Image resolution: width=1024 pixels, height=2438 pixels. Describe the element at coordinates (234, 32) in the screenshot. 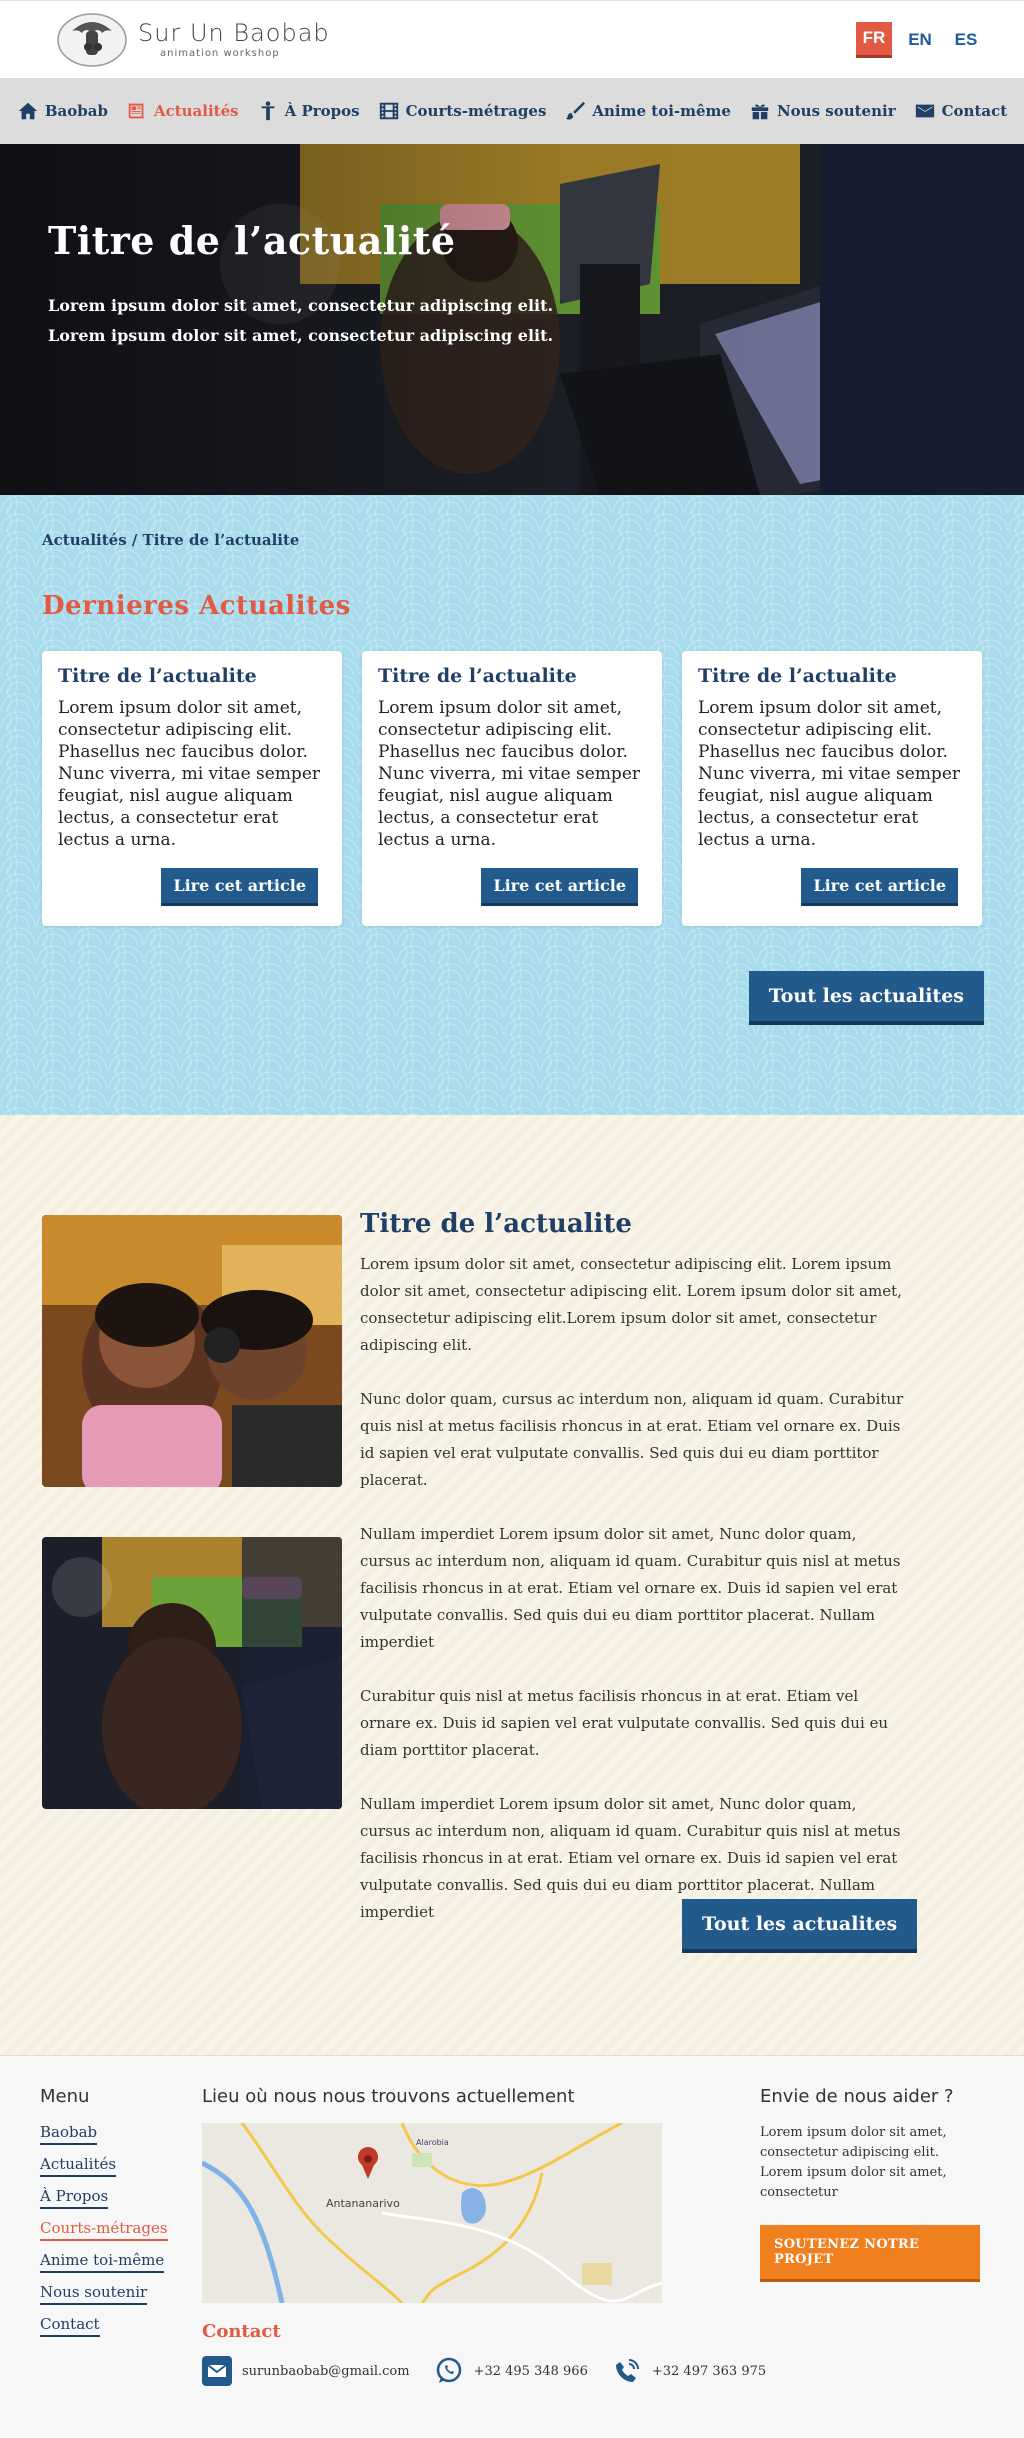

I see `logo-title: Sur Un Baobab` at that location.